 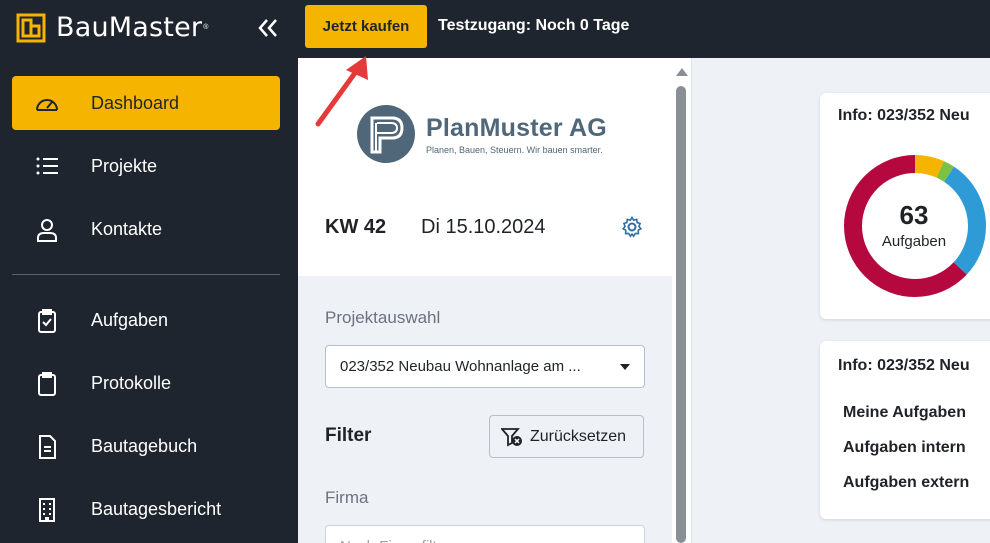 What do you see at coordinates (904, 413) in the screenshot?
I see `task-row-meine: Meine Aufgaben` at bounding box center [904, 413].